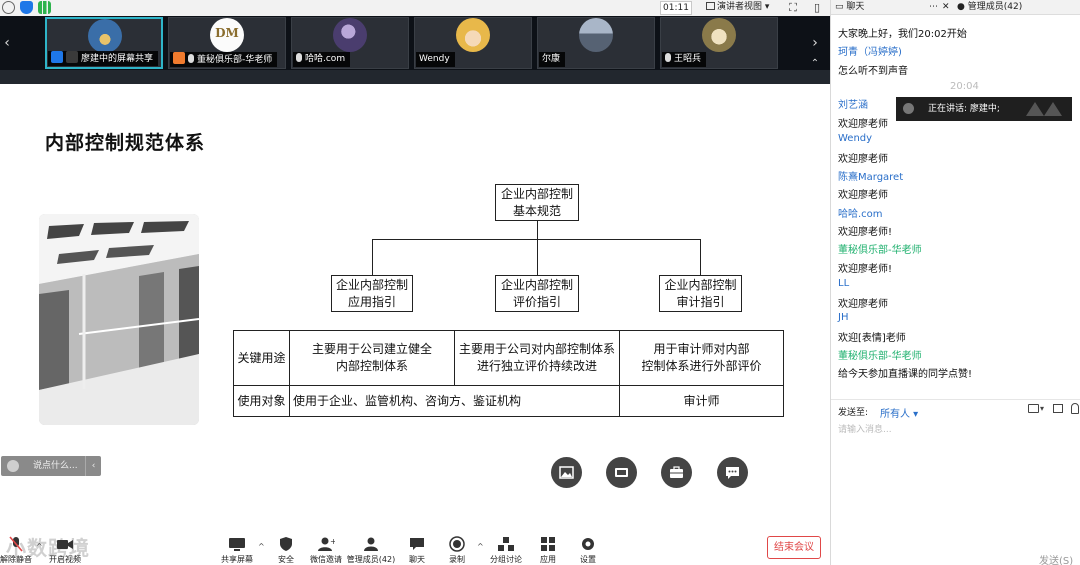 This screenshot has height=565, width=1080. Describe the element at coordinates (742, 8) in the screenshot. I see `view-mode-selector: 演讲者视图 ▾` at that location.